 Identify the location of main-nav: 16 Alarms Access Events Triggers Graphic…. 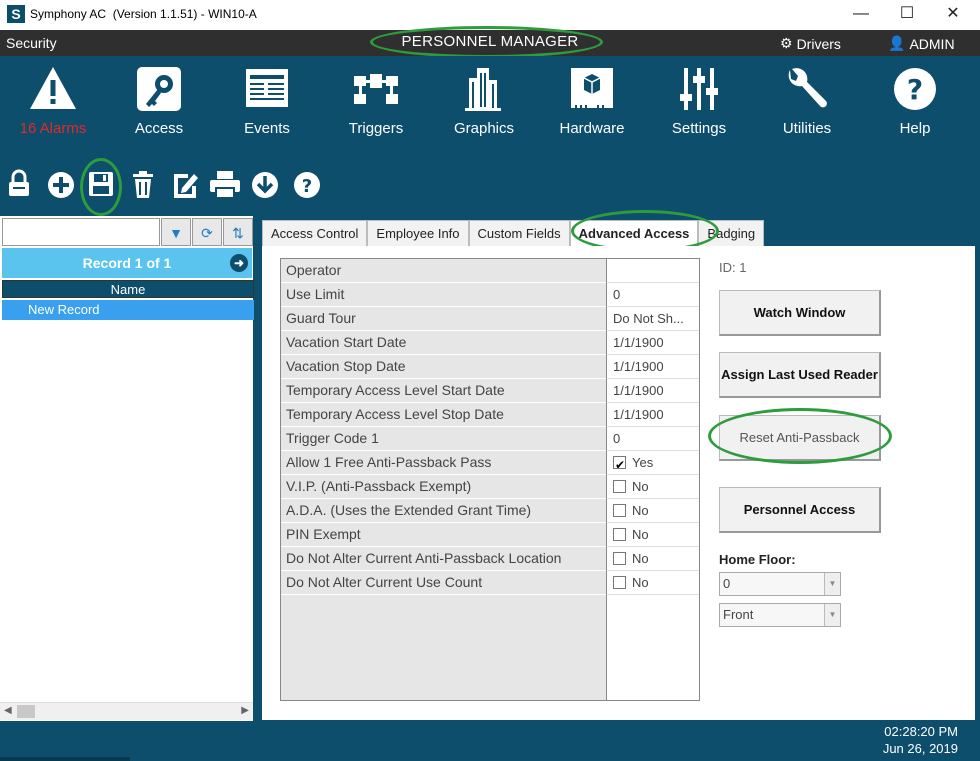
(490, 103).